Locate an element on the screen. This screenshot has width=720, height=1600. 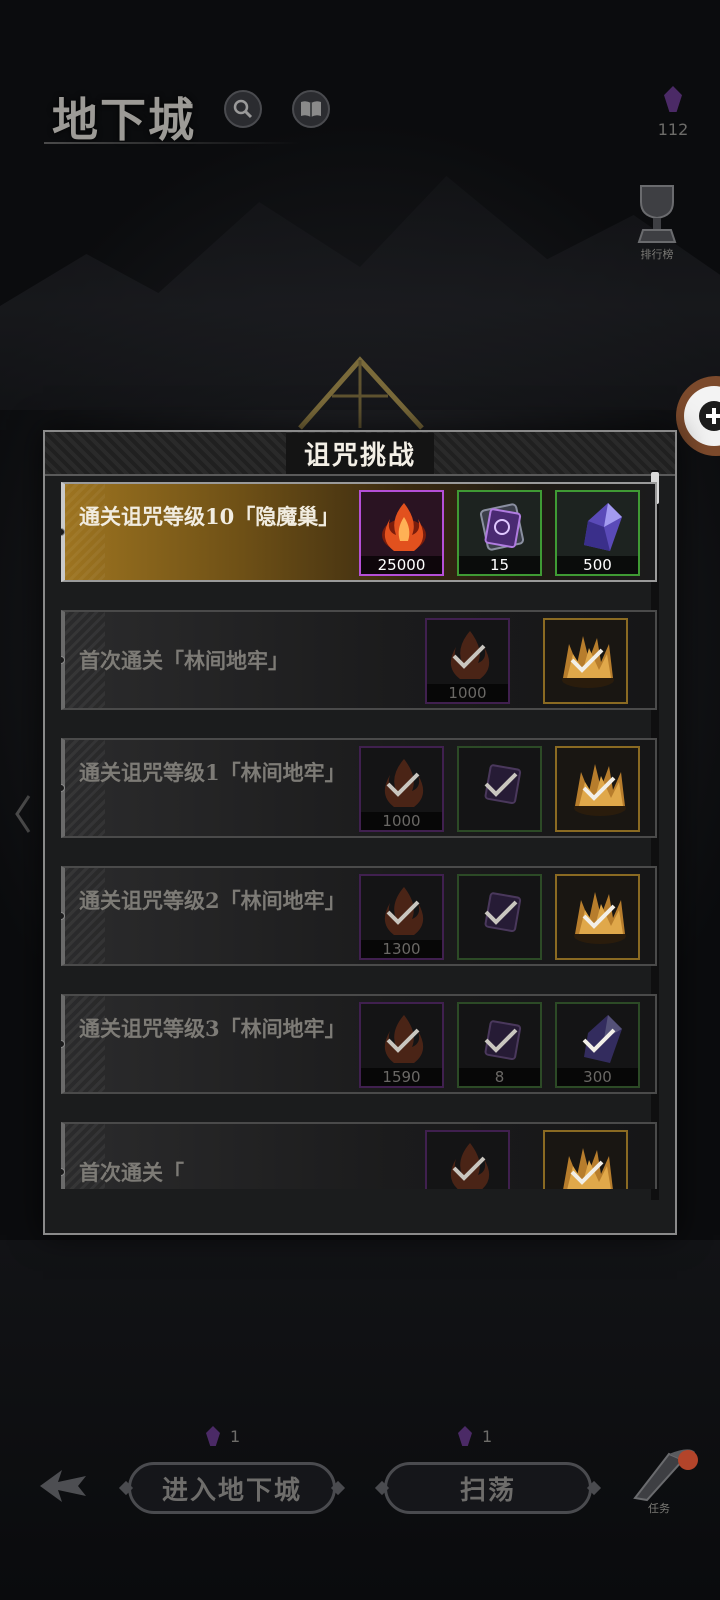
reward-slot: 25000 is located at coordinates (401, 533).